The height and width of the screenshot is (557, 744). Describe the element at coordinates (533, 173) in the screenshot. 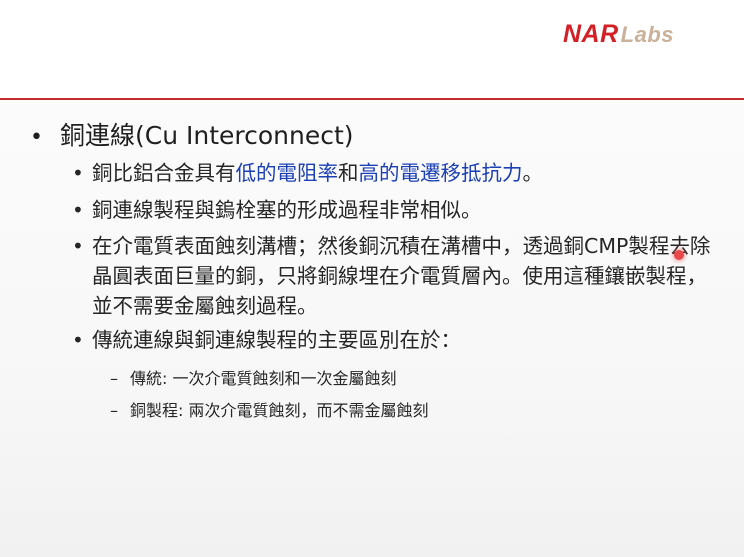

I see `text-segment: 。` at that location.